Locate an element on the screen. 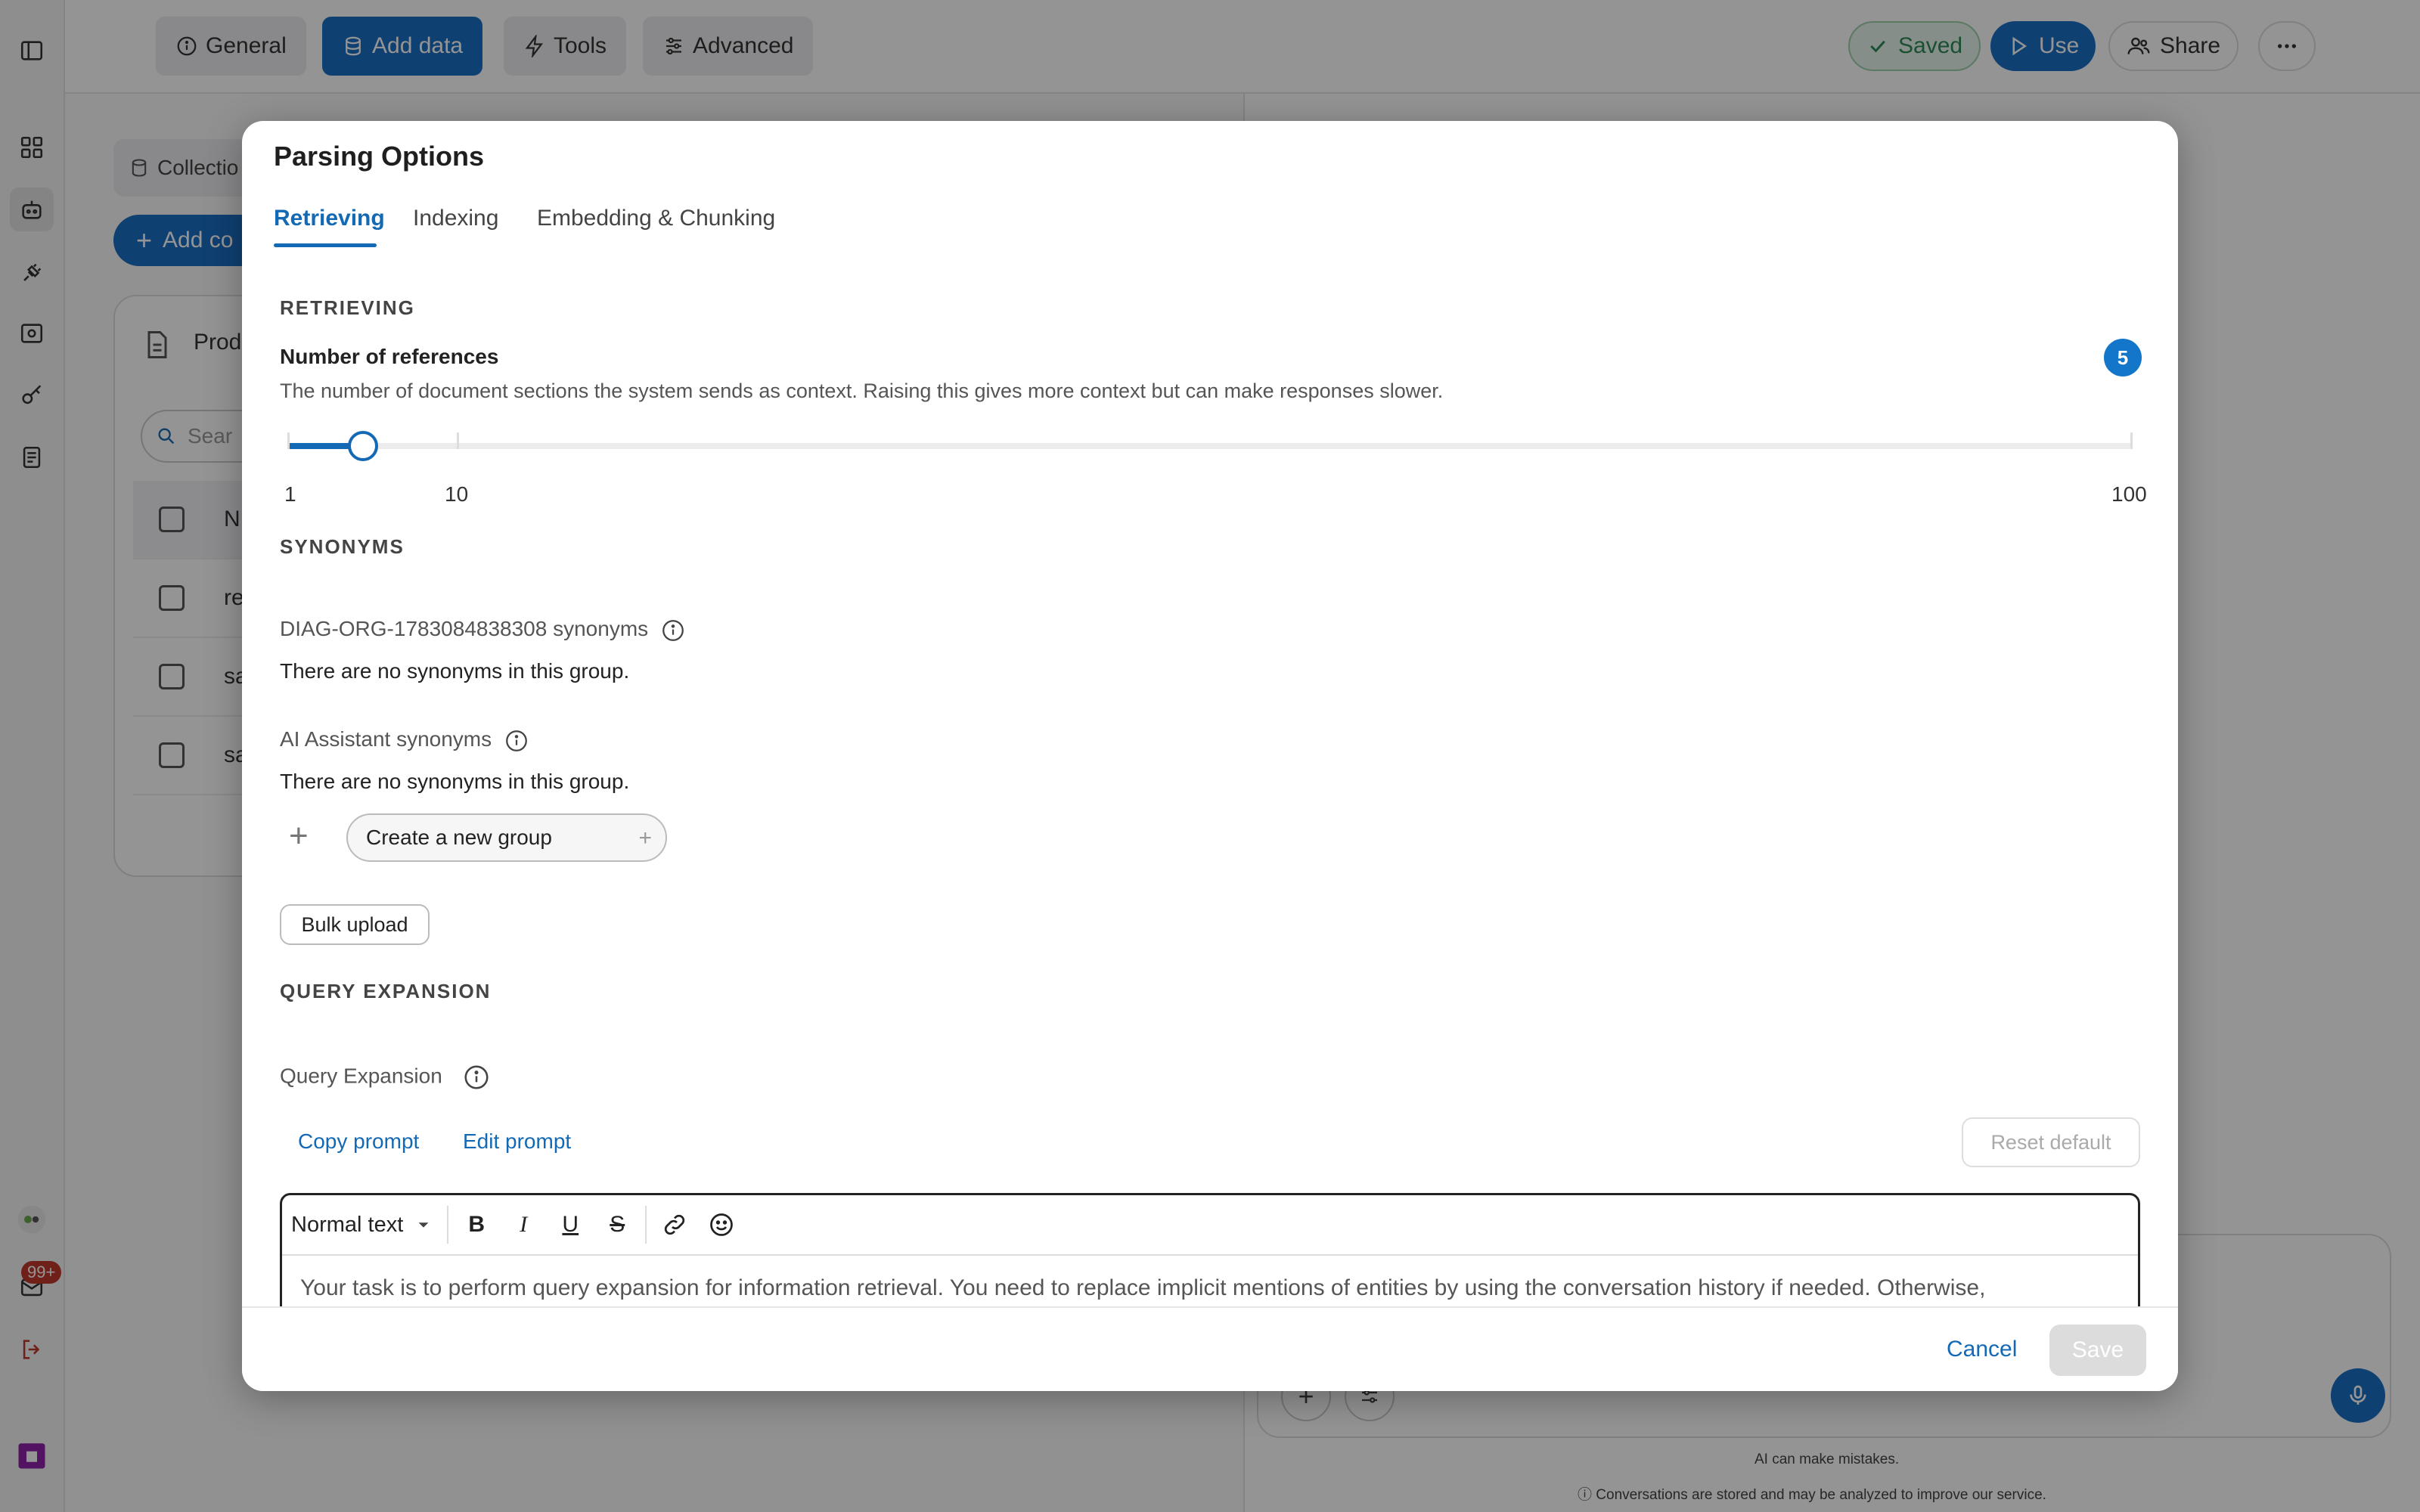  synonym-group-2: AI Assistant synonyms is located at coordinates (404, 740).